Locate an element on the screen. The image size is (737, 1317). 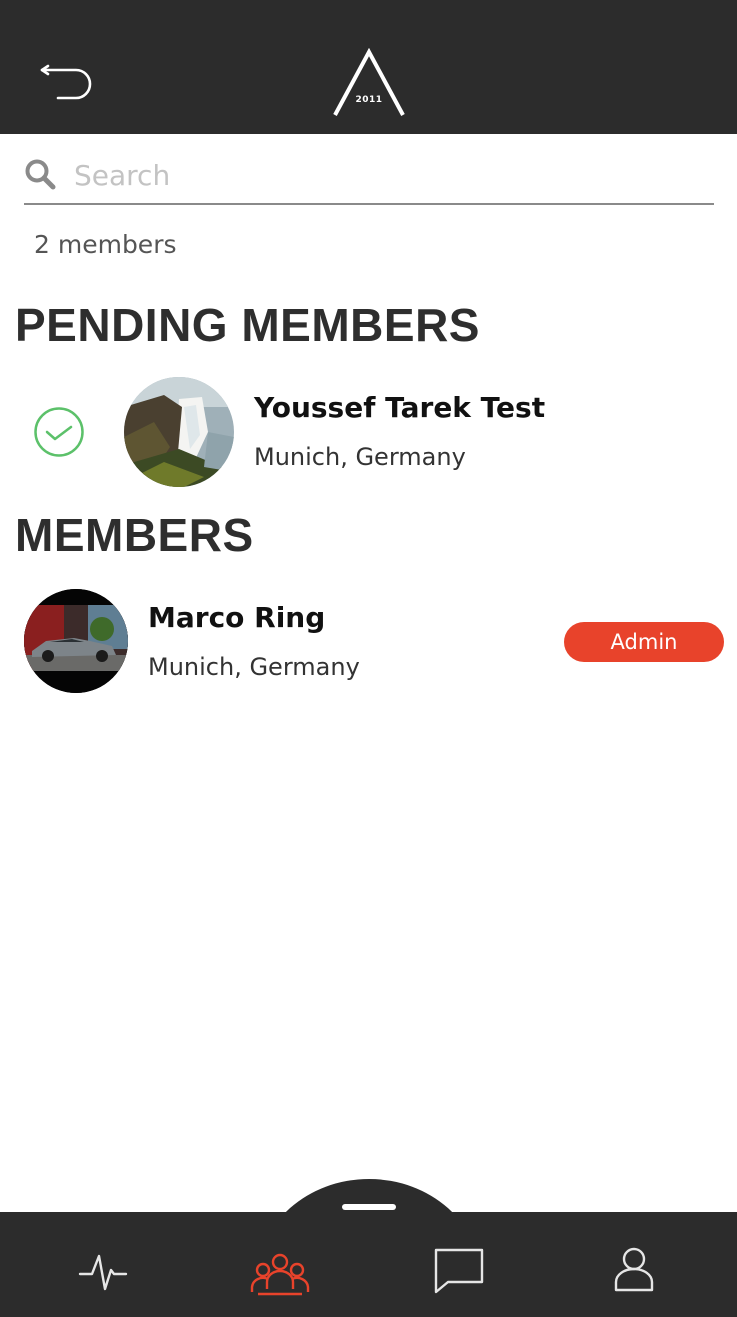
search-bar is located at coordinates (369, 177).